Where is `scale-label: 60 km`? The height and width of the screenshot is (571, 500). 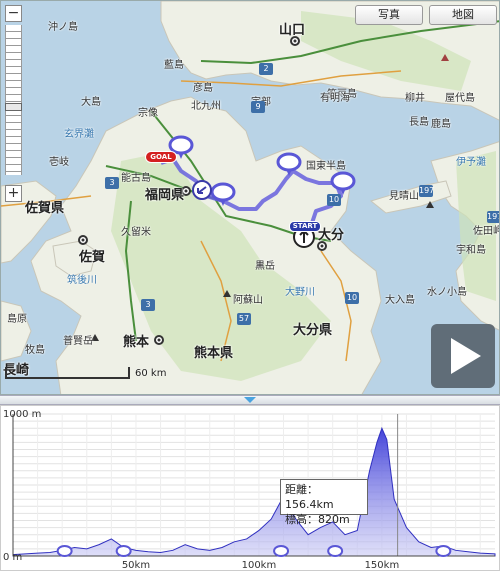 scale-label: 60 km is located at coordinates (151, 373).